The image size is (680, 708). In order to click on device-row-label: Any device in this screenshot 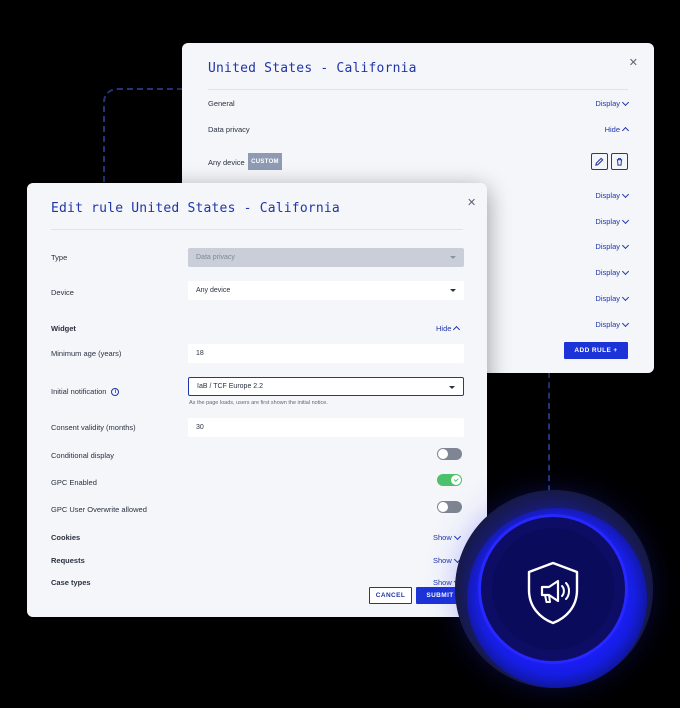, I will do `click(226, 162)`.